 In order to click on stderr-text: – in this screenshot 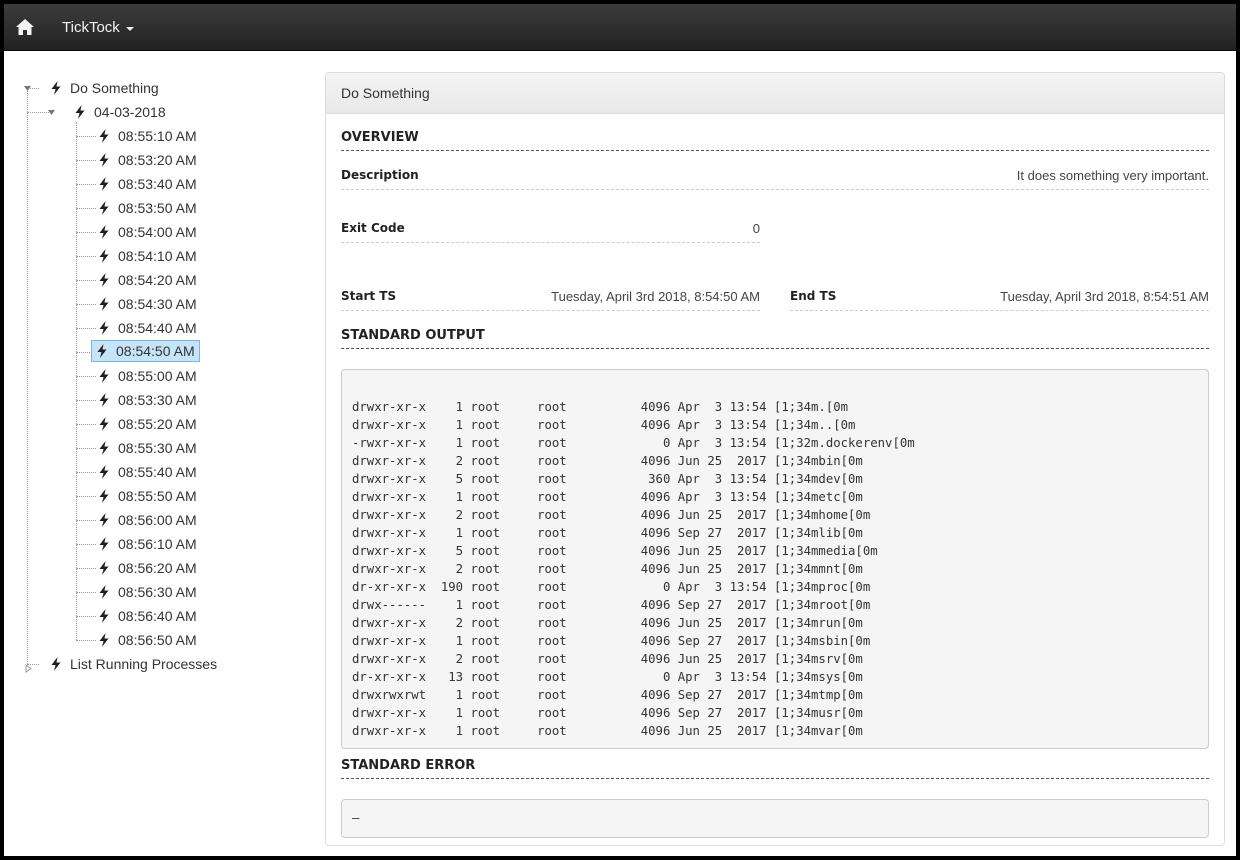, I will do `click(356, 818)`.